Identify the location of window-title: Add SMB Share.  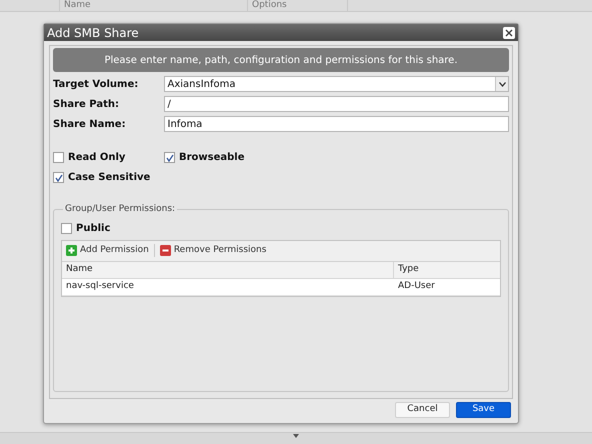
(93, 33).